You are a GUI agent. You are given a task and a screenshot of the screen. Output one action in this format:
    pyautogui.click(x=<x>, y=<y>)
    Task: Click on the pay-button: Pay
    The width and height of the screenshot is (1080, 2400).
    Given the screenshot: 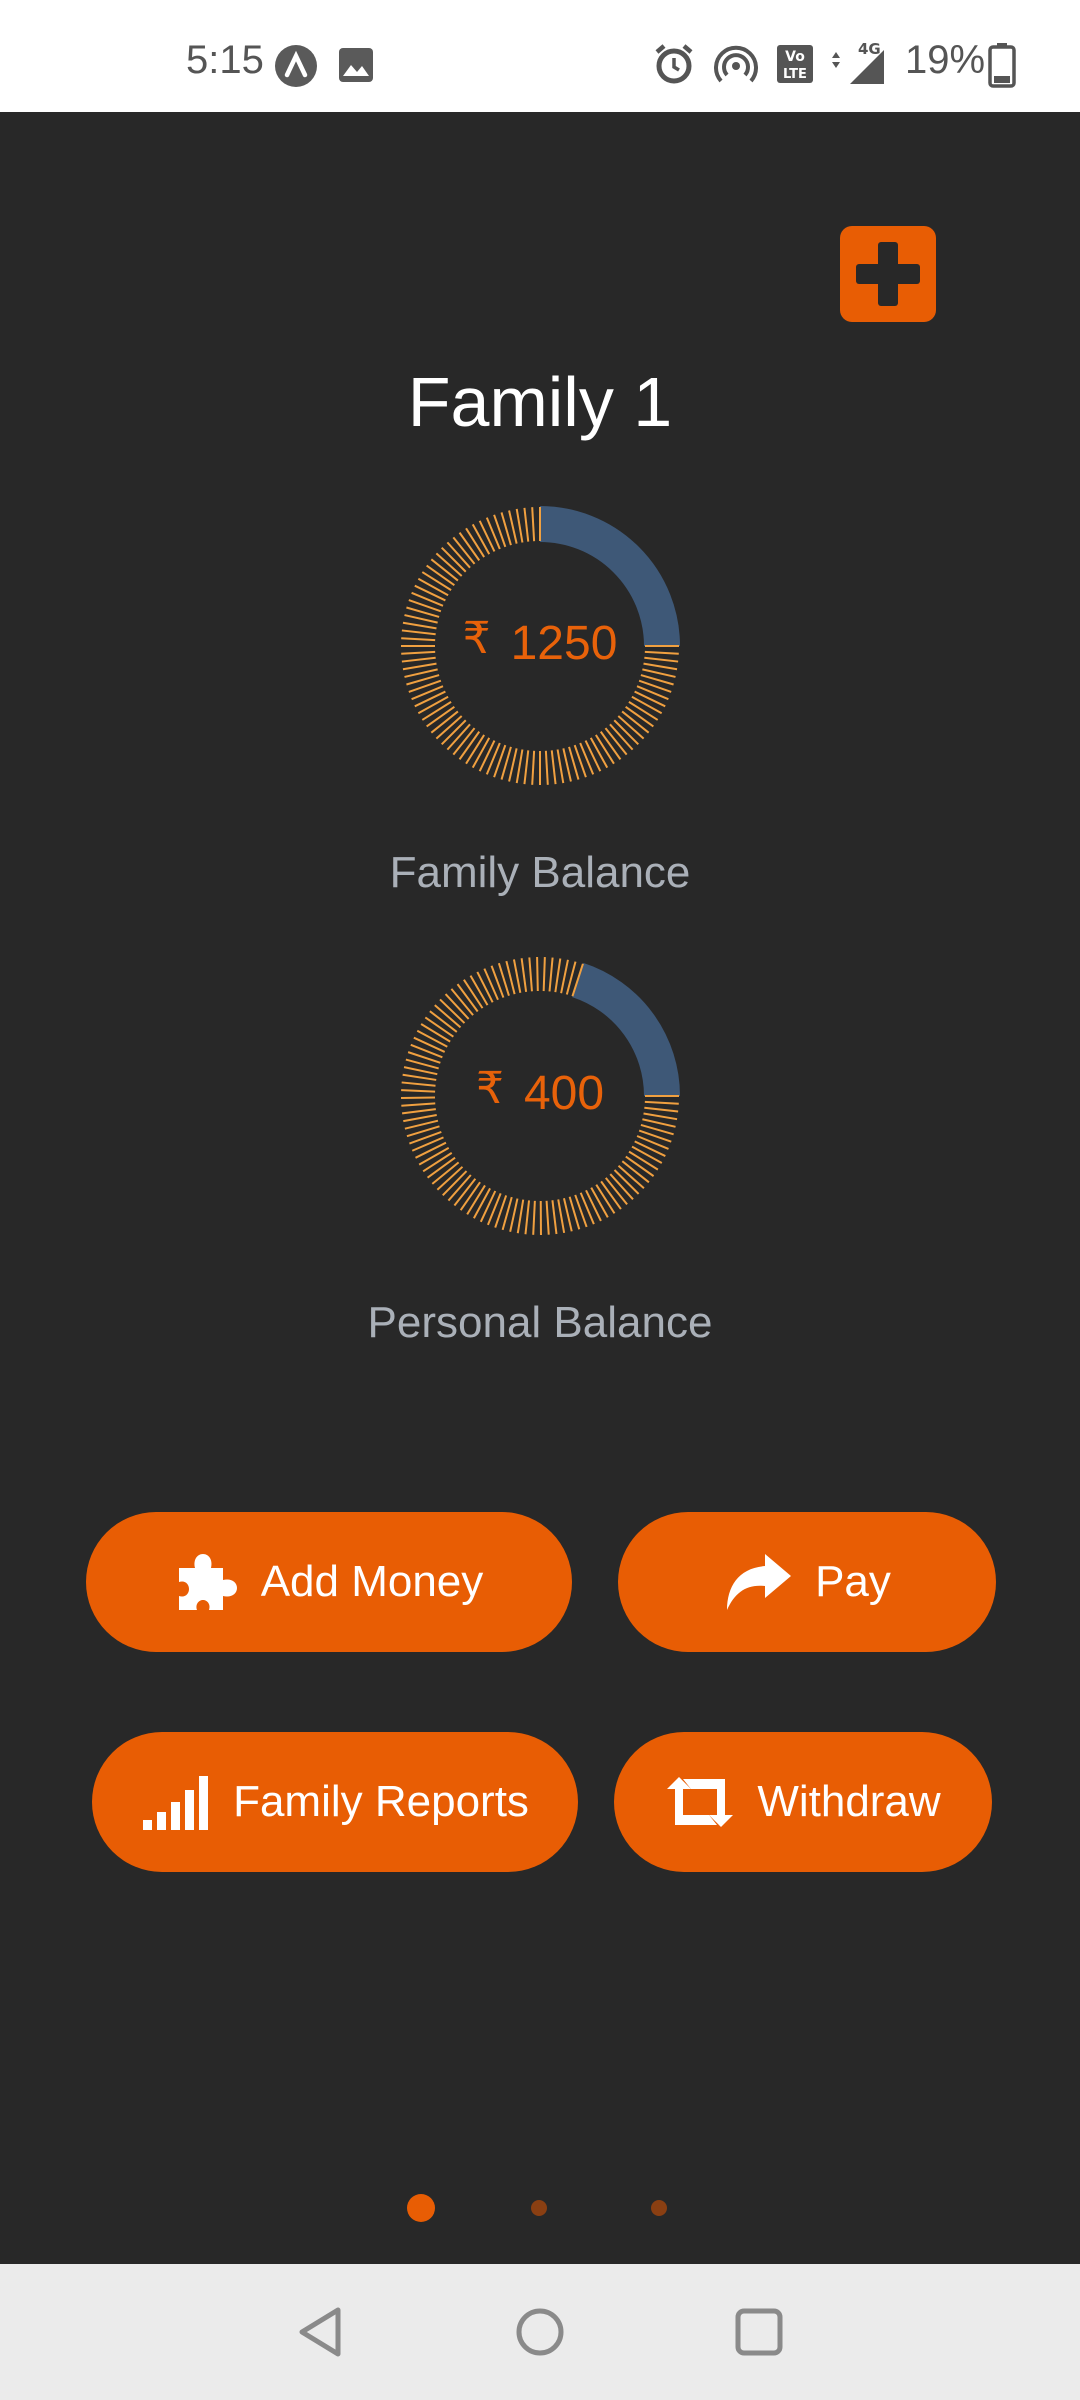 What is the action you would take?
    pyautogui.click(x=807, y=1582)
    